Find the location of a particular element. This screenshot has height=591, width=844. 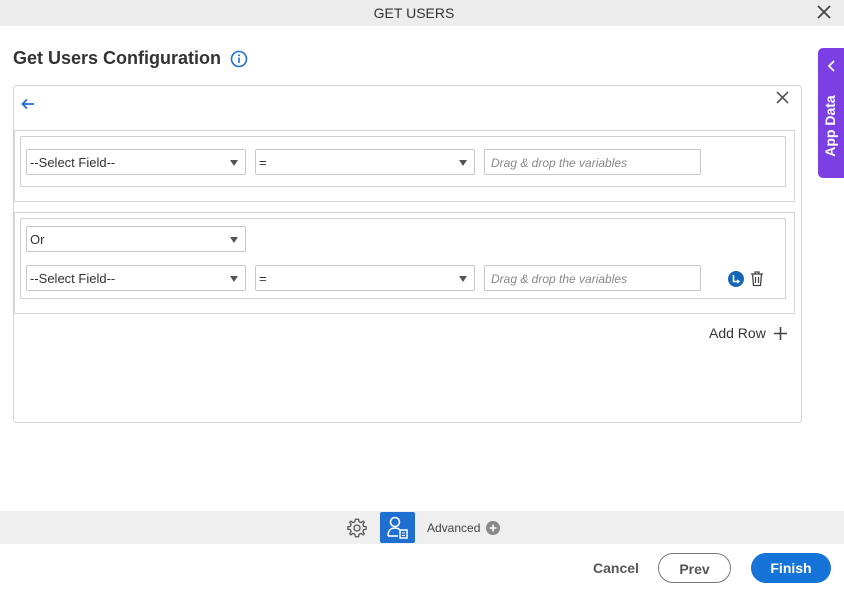

prev-button: Prev is located at coordinates (694, 568).